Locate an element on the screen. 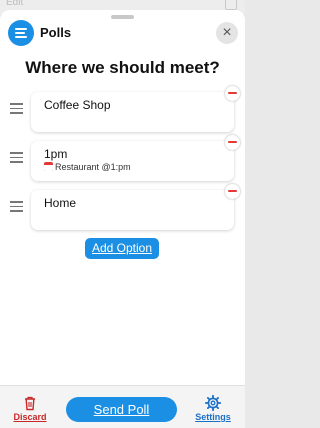 This screenshot has width=320, height=428. option-row: 1pm Restaurant @1:pm is located at coordinates (122, 159).